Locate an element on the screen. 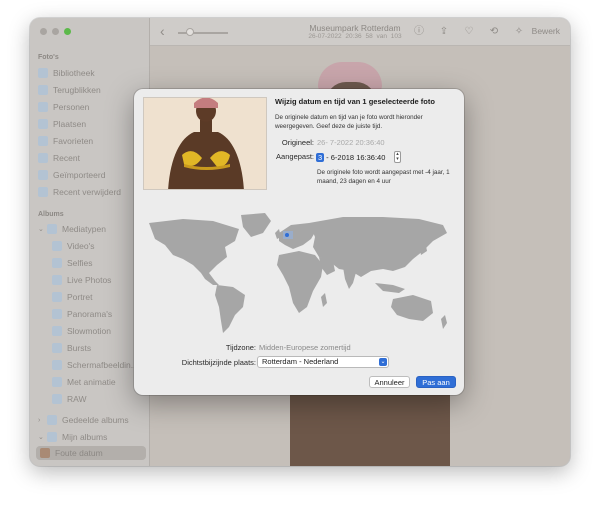 The width and height of the screenshot is (600, 505). sidebar-item-label: Mediatypen is located at coordinates (84, 229).